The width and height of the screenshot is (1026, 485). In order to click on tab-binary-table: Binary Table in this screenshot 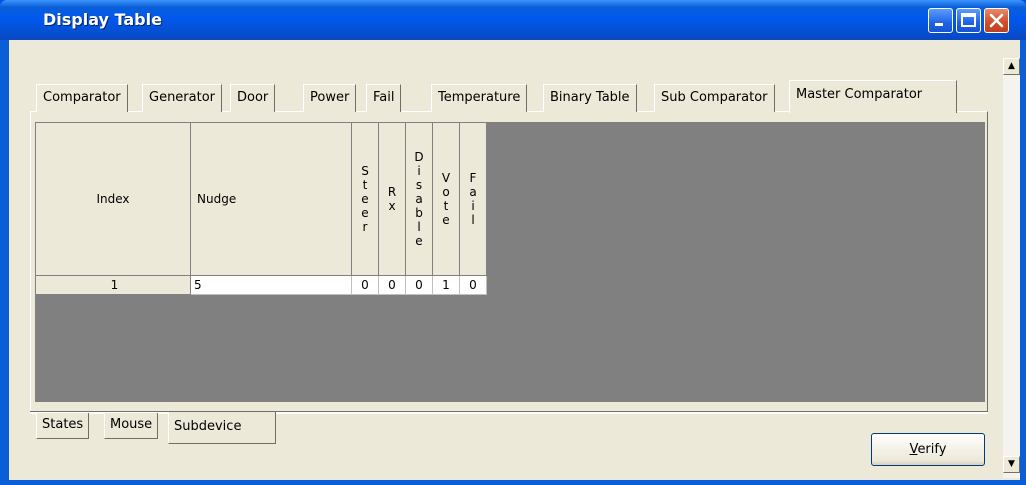, I will do `click(590, 98)`.